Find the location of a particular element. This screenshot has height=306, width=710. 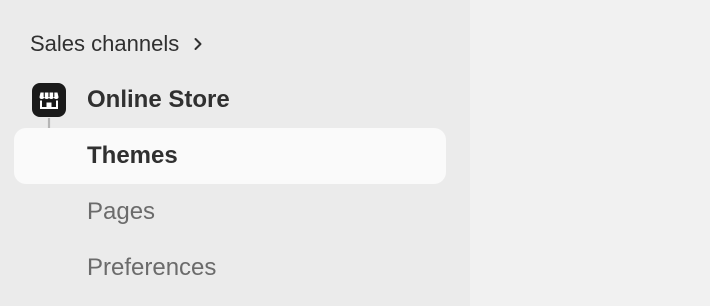

sidebar-item-pages: Pages is located at coordinates (230, 212).